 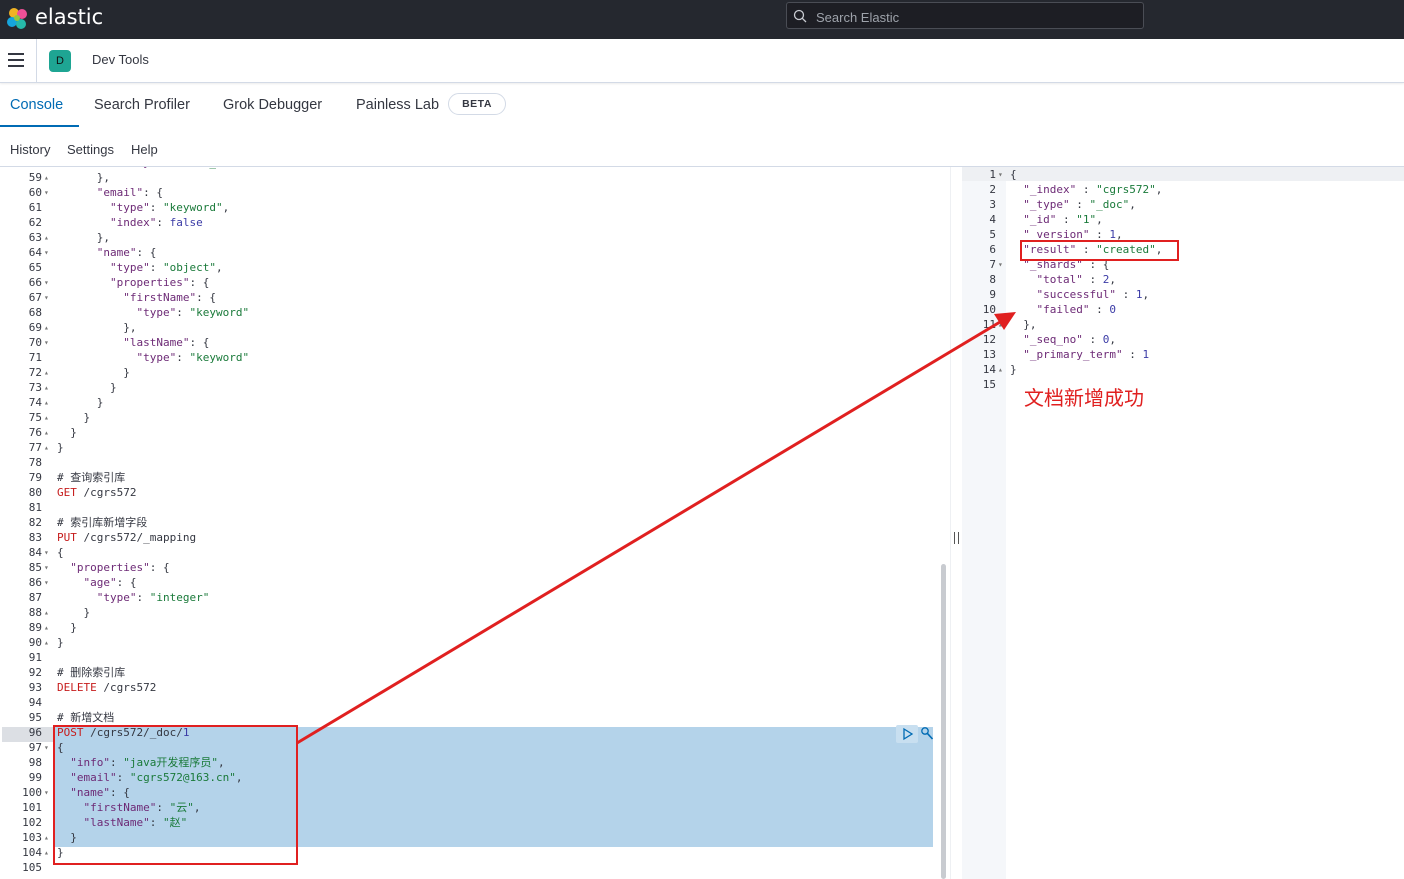 I want to click on editor-line: 65 "type": "object",, so click(x=470, y=267).